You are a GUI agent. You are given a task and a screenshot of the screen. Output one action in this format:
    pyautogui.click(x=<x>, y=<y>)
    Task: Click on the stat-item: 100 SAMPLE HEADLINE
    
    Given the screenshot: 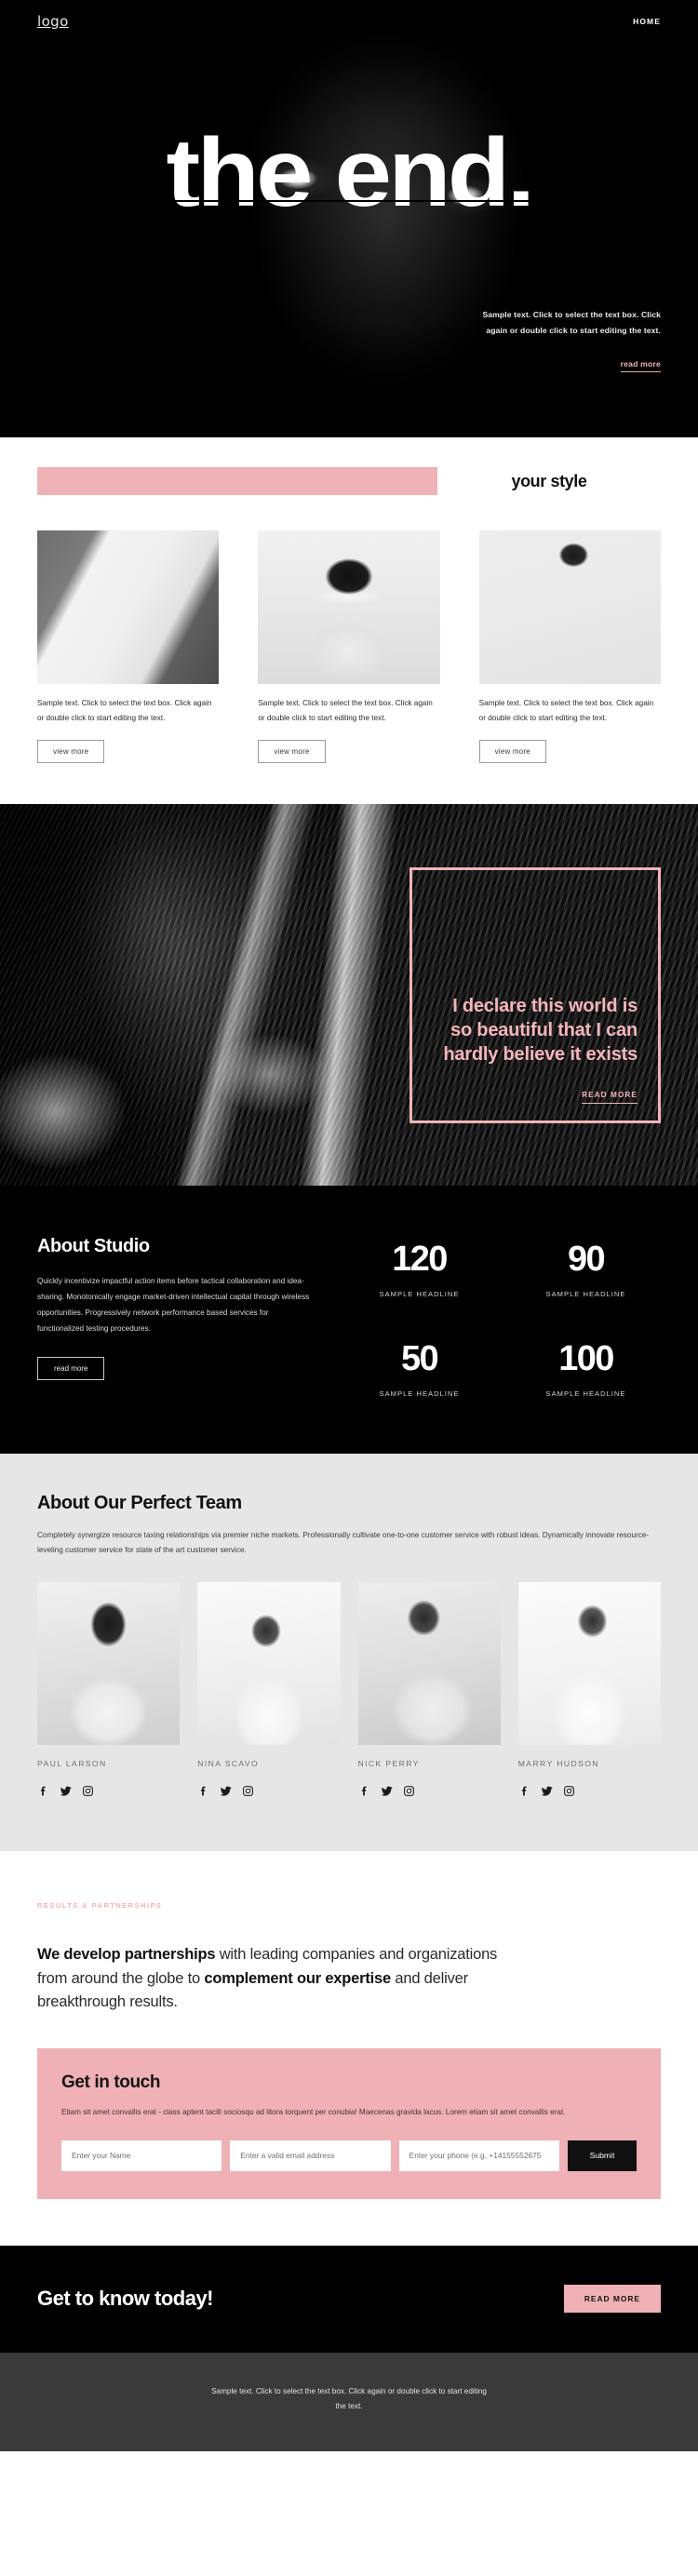 What is the action you would take?
    pyautogui.click(x=586, y=1369)
    